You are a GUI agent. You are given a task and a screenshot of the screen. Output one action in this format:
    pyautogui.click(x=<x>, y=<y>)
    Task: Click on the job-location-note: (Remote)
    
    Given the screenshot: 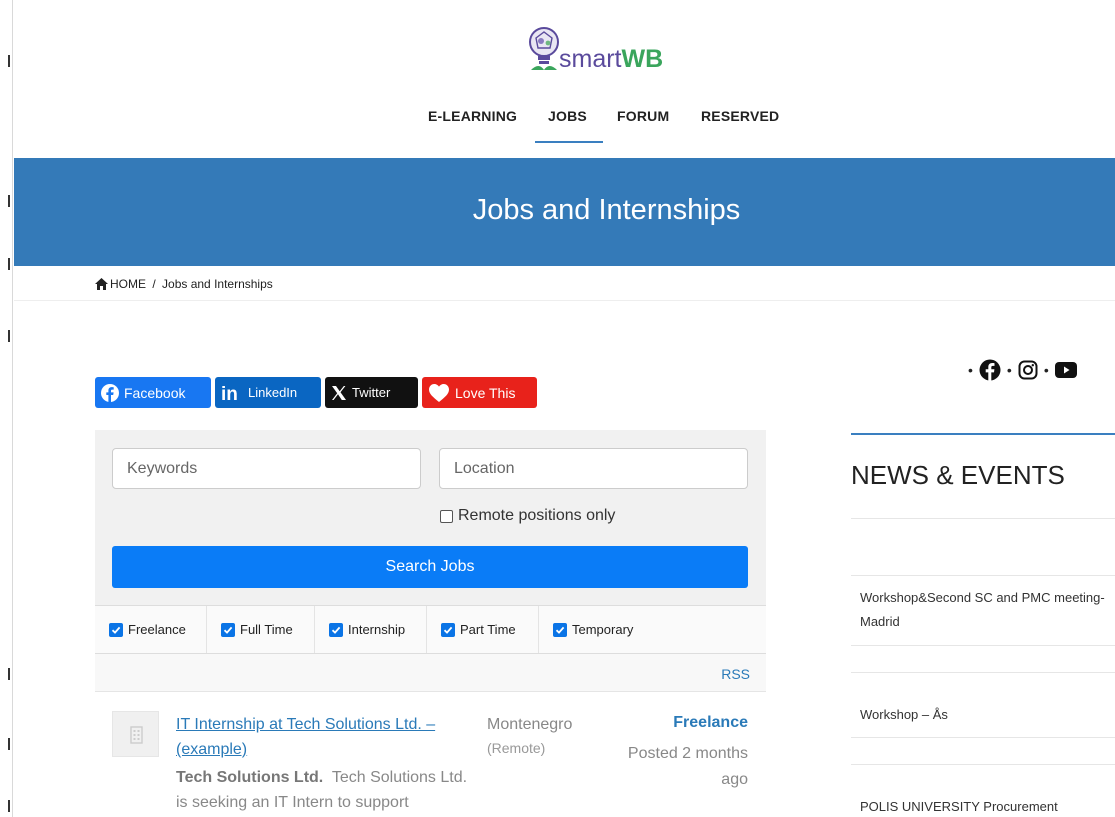 What is the action you would take?
    pyautogui.click(x=516, y=748)
    